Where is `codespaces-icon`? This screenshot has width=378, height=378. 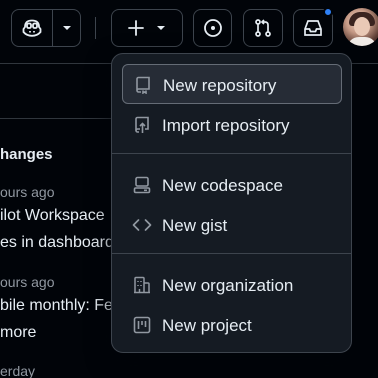
codespaces-icon is located at coordinates (142, 185).